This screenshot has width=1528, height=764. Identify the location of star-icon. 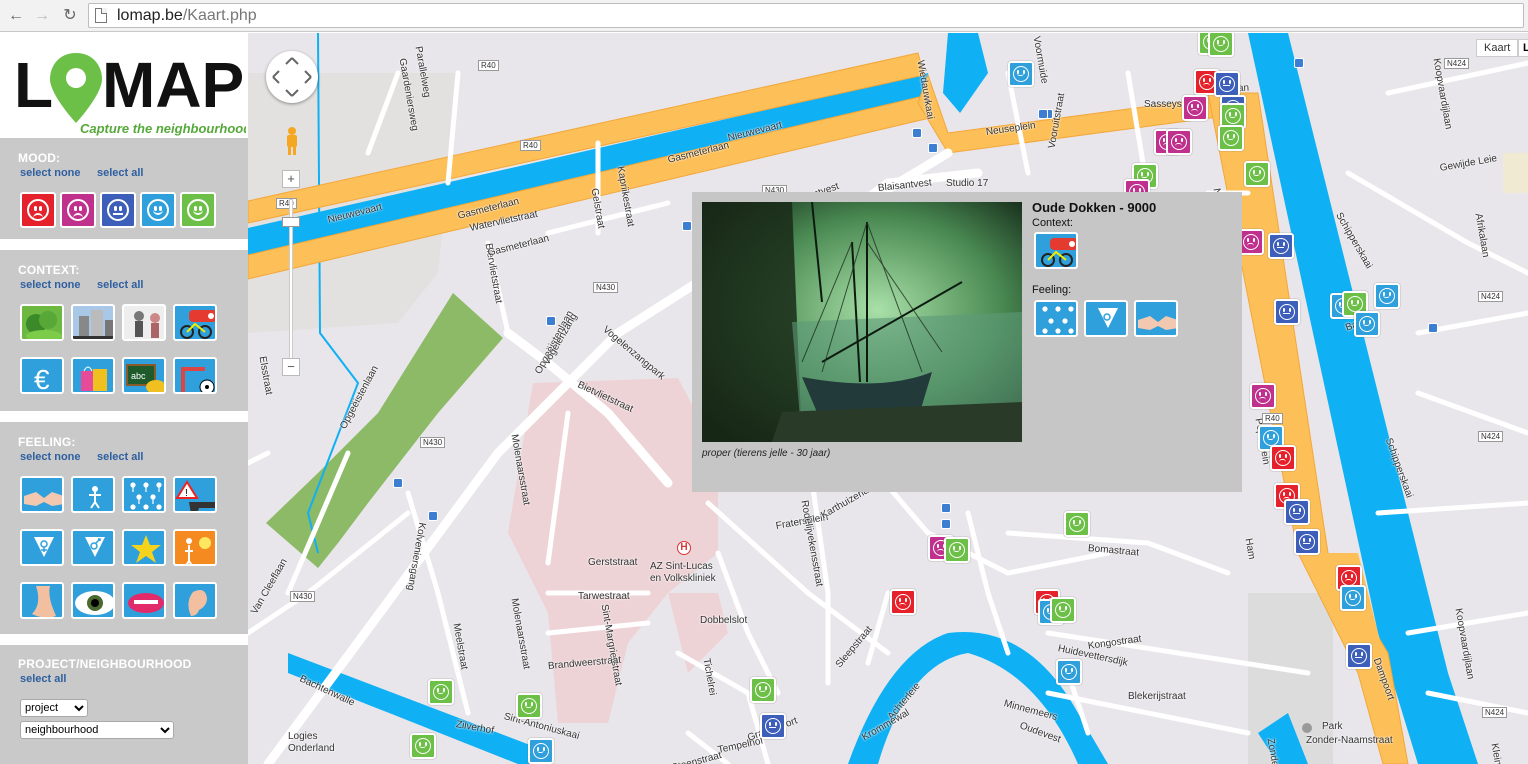
(144, 547).